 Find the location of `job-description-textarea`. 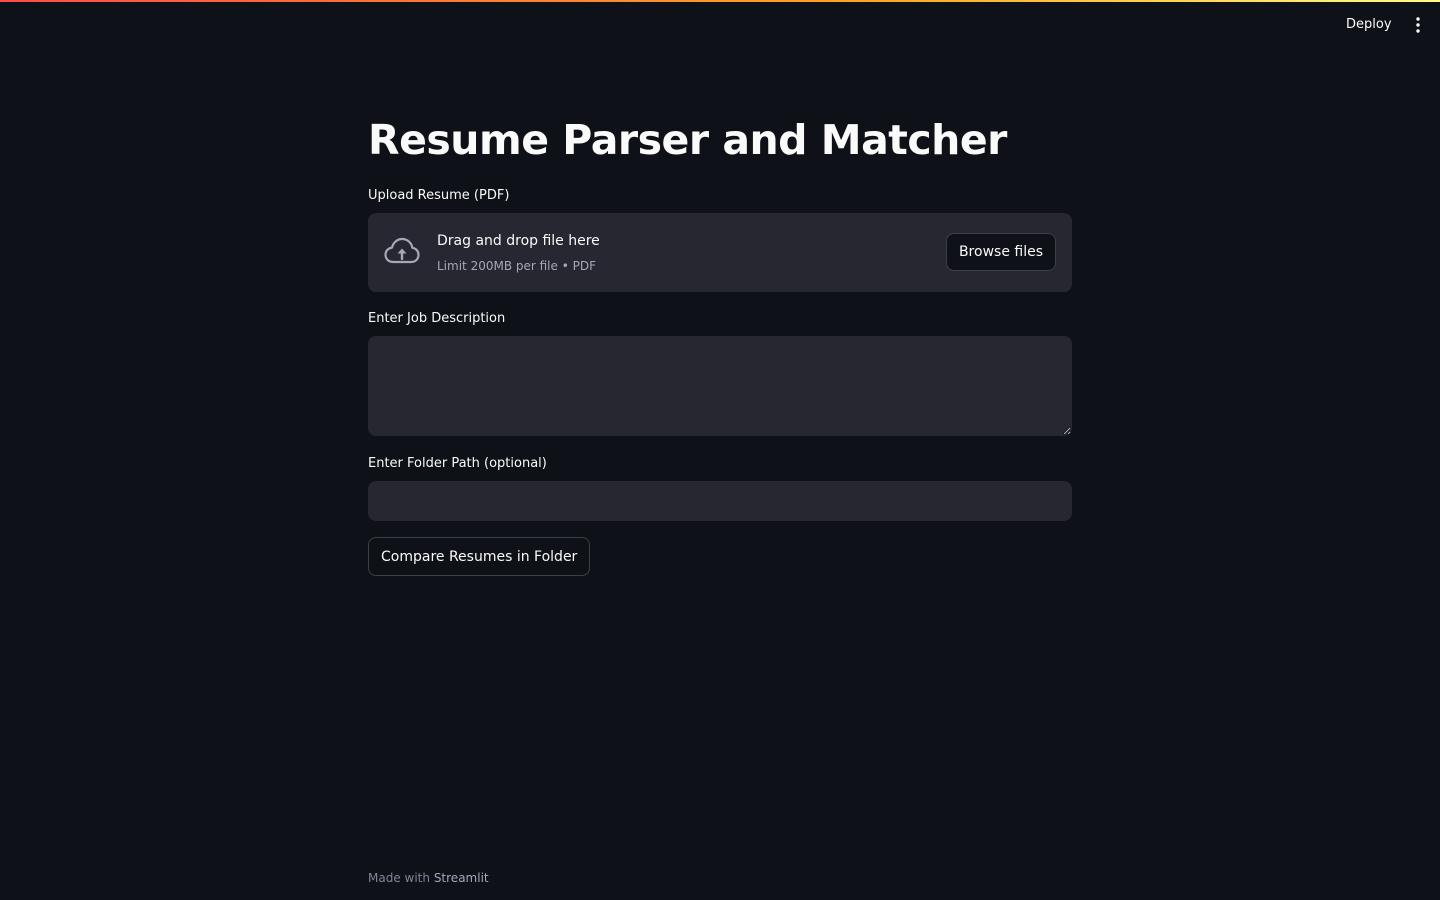

job-description-textarea is located at coordinates (720, 386).